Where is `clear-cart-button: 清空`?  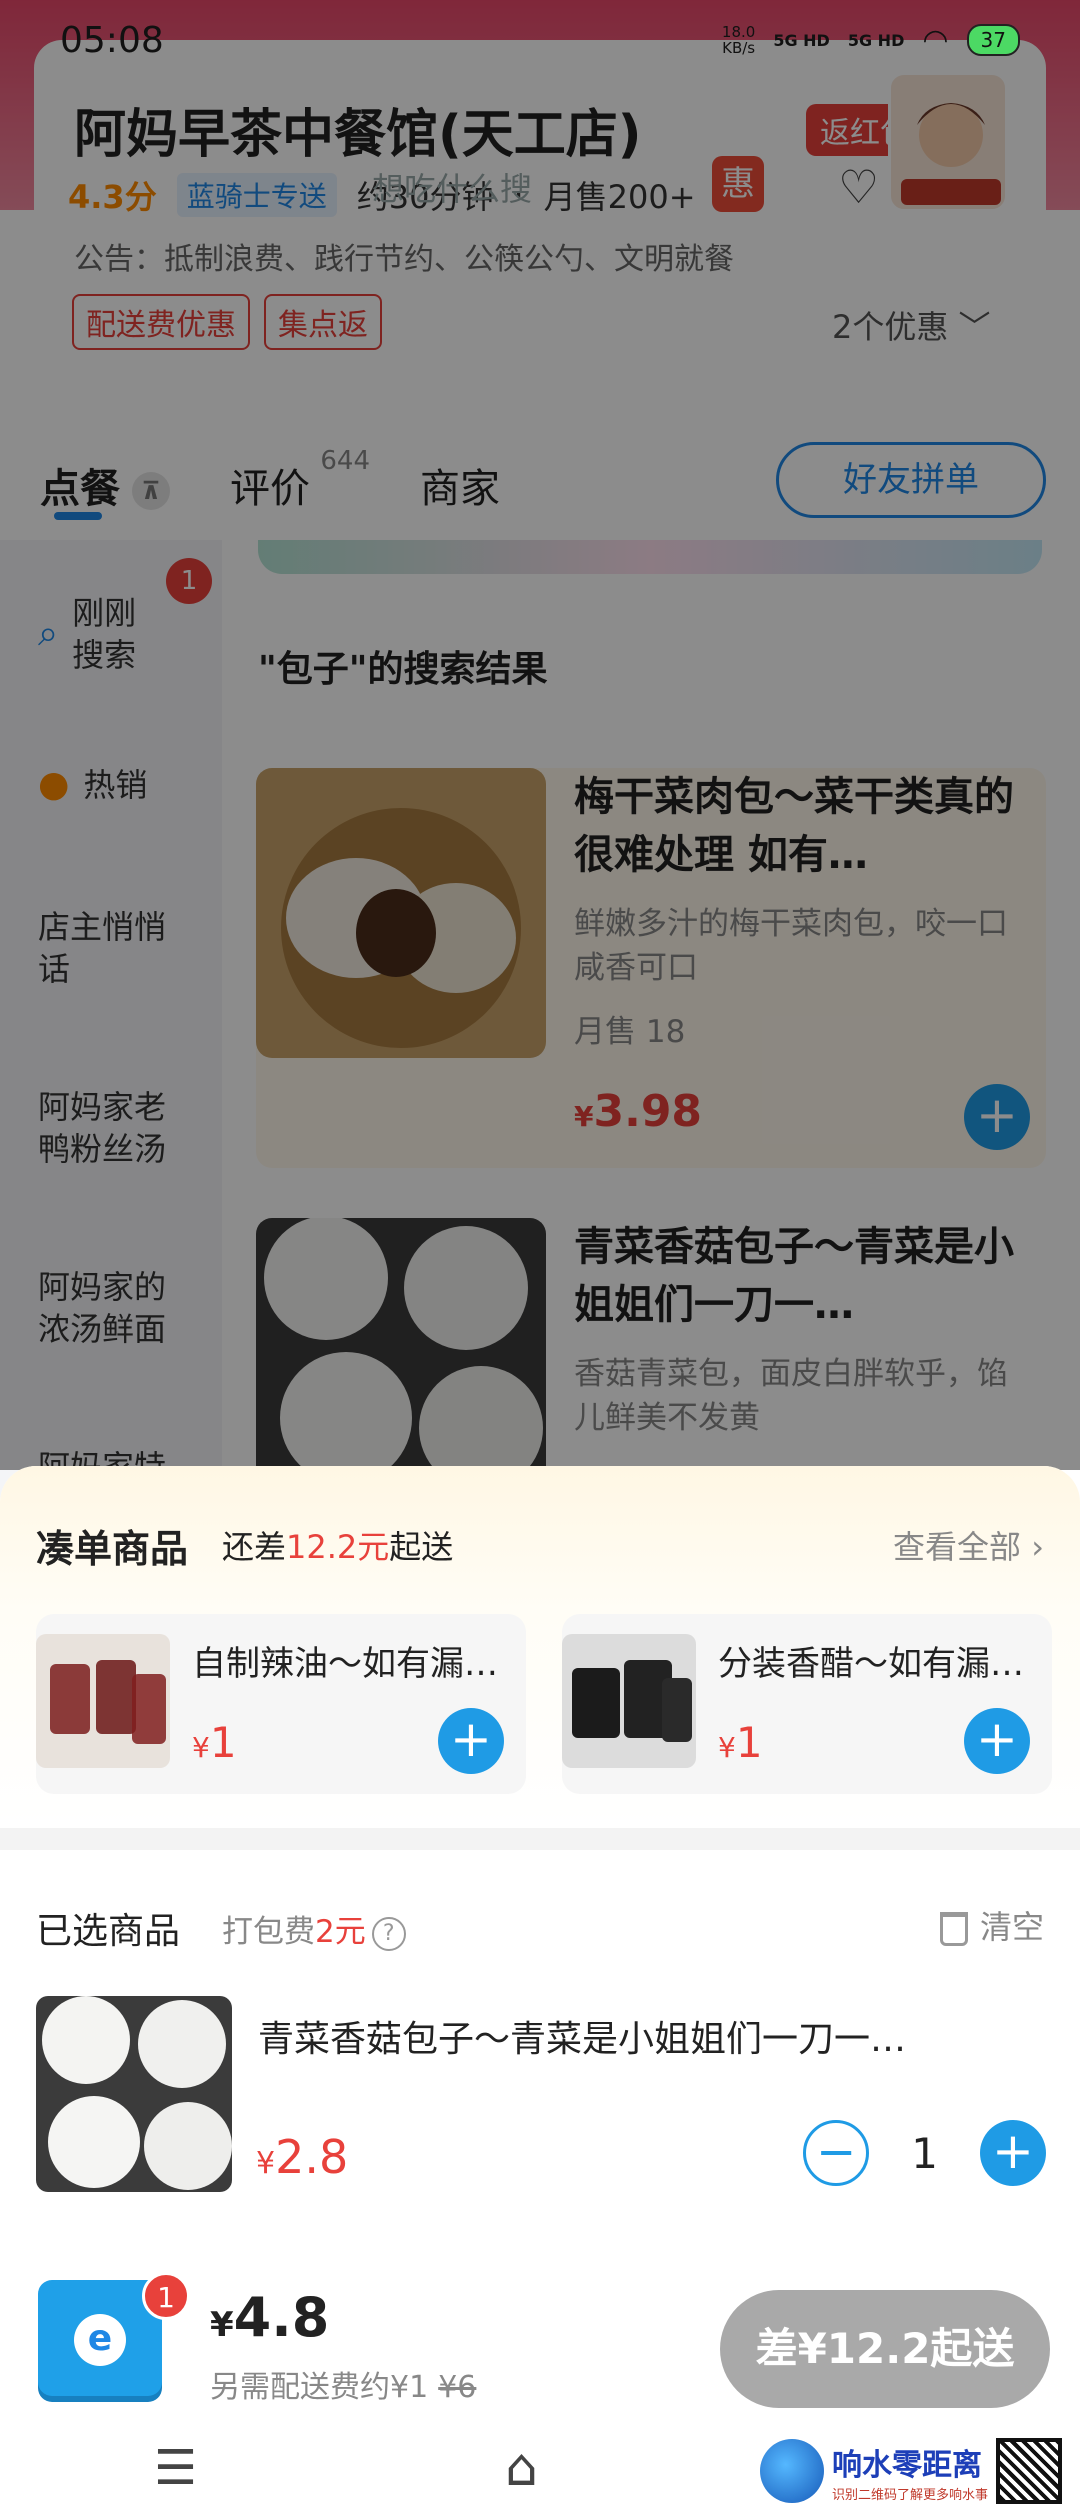
clear-cart-button: 清空 is located at coordinates (991, 1925).